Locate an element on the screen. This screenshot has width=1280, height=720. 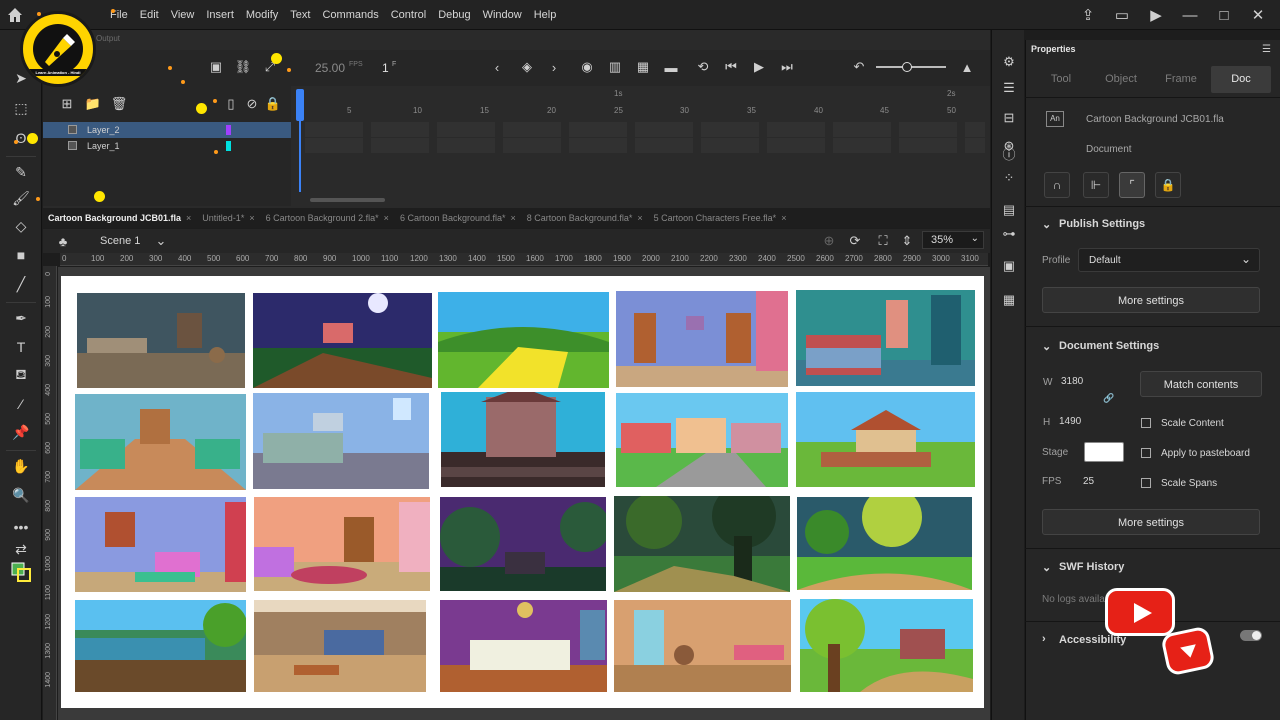
pen-tool-icon: ✒ is located at coordinates (21, 318).